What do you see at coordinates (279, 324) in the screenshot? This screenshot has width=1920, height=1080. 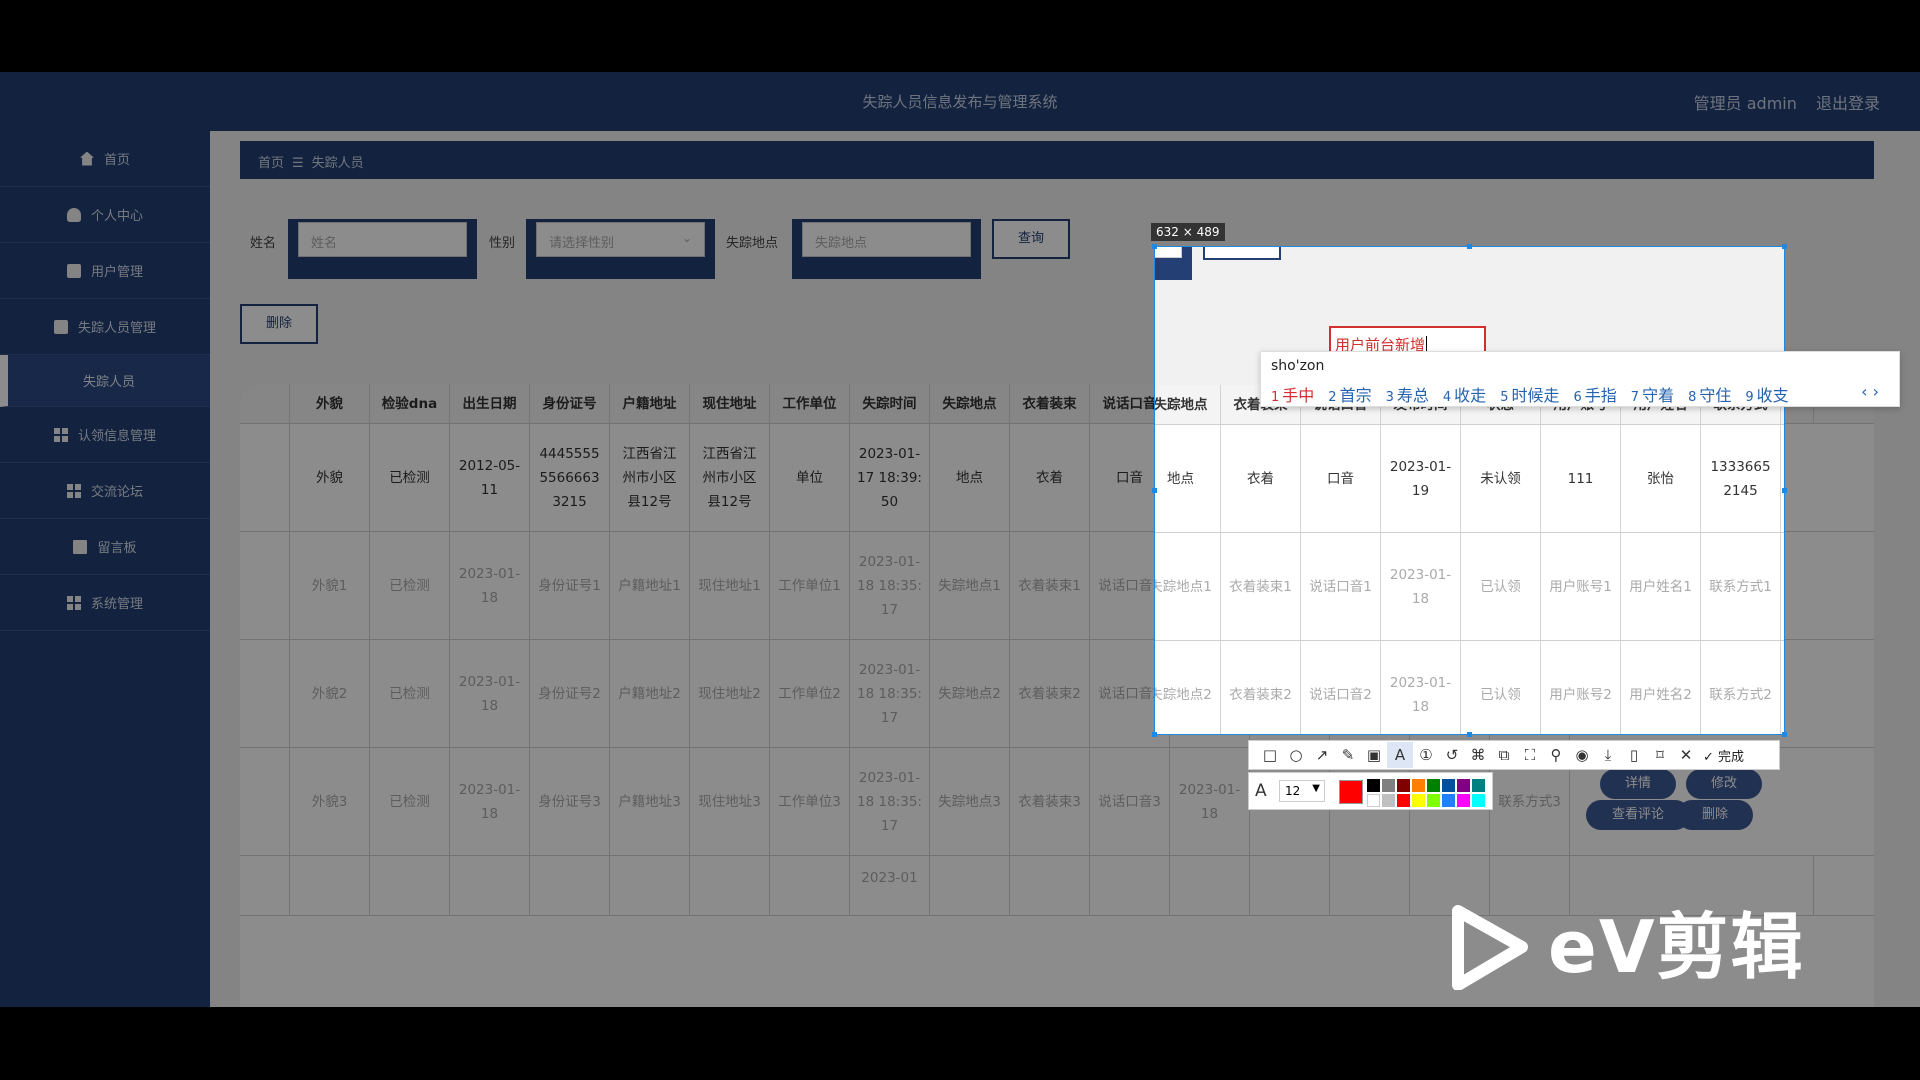 I see `delete-button: 删除` at bounding box center [279, 324].